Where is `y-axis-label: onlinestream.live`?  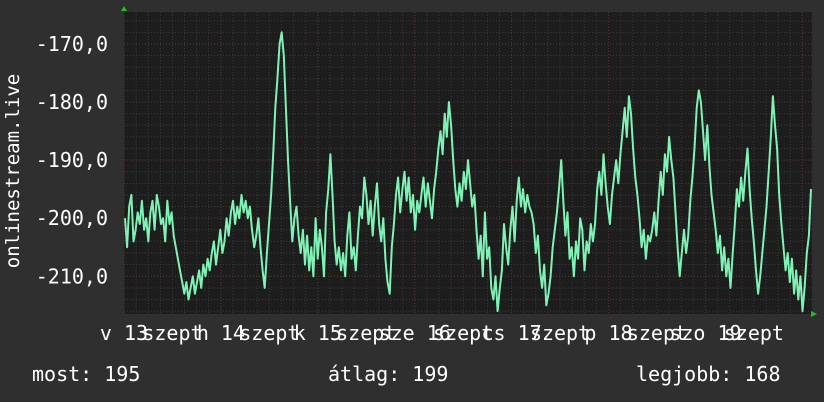
y-axis-label: onlinestream.live is located at coordinates (13, 171).